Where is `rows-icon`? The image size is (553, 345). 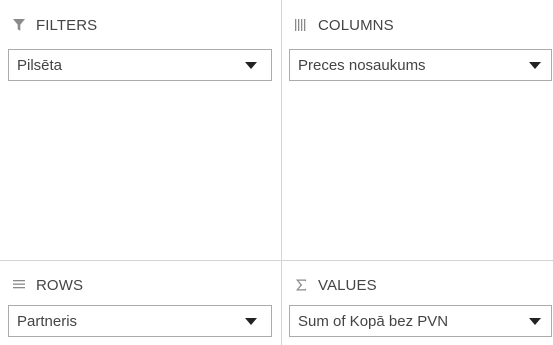
rows-icon is located at coordinates (19, 285).